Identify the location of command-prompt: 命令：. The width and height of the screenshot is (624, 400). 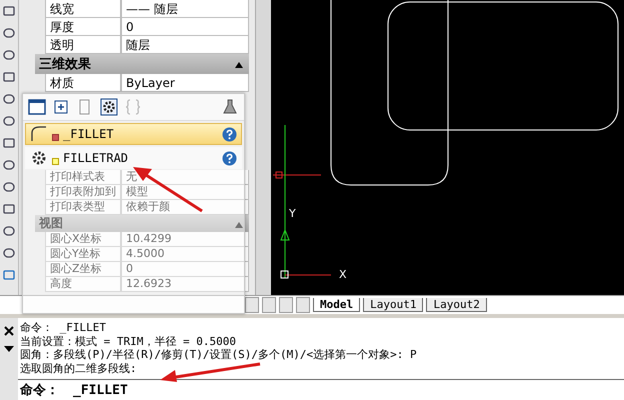
(39, 390).